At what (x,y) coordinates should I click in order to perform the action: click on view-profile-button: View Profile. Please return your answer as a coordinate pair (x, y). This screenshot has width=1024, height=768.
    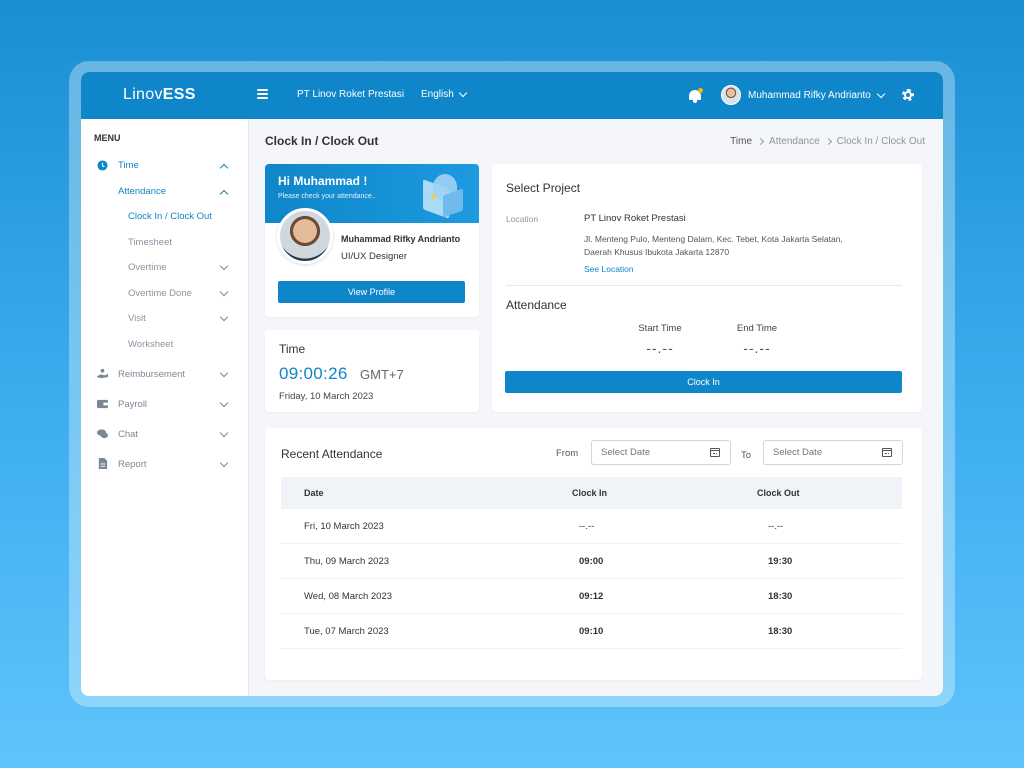
    Looking at the image, I should click on (371, 292).